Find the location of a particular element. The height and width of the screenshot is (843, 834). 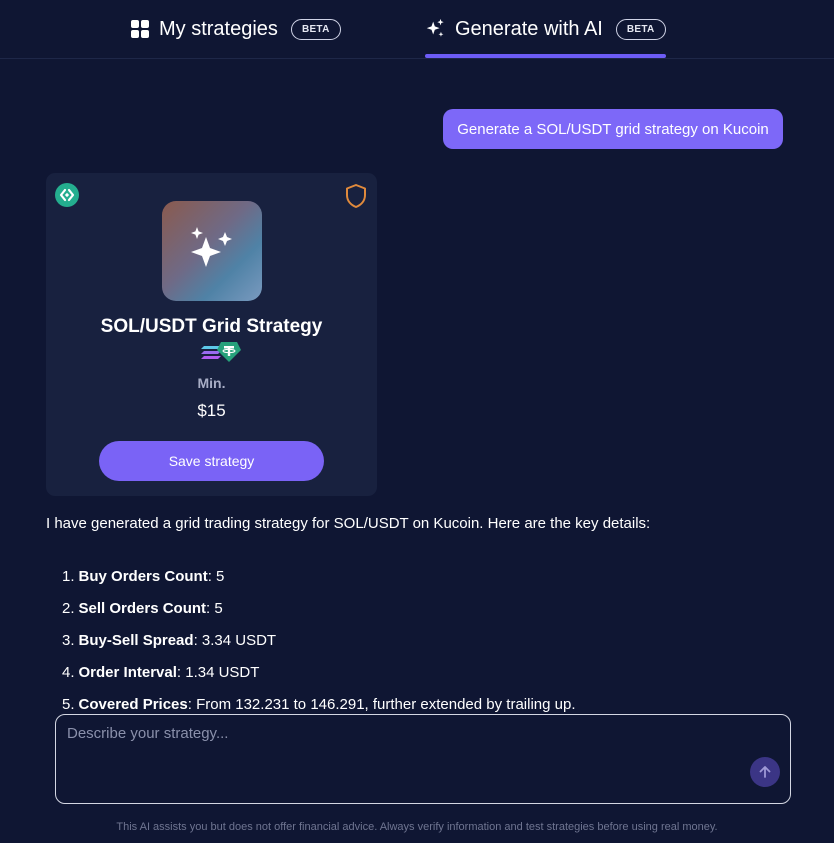

tab-generate-with-ai: Generate with AI BETA is located at coordinates (545, 29).